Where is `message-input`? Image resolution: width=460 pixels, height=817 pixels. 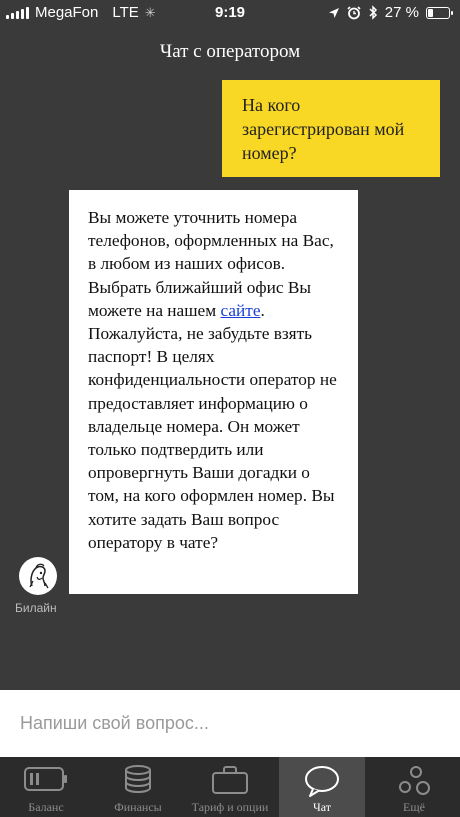 message-input is located at coordinates (230, 723).